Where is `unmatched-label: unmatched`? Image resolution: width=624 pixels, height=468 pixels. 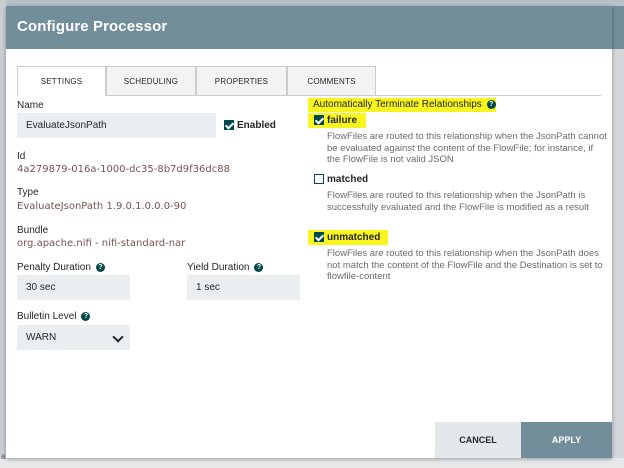 unmatched-label: unmatched is located at coordinates (354, 237).